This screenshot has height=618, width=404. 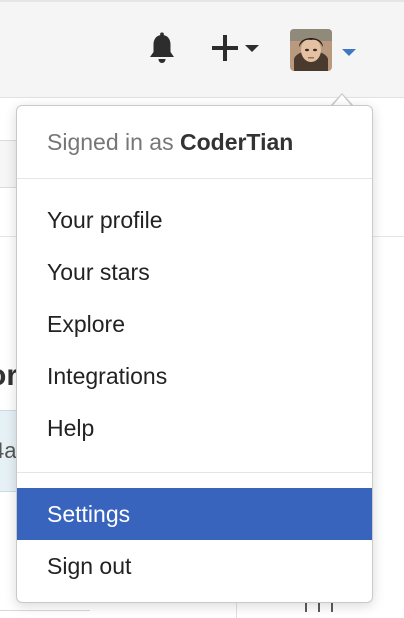 I want to click on dropdown-pointer, so click(x=342, y=98).